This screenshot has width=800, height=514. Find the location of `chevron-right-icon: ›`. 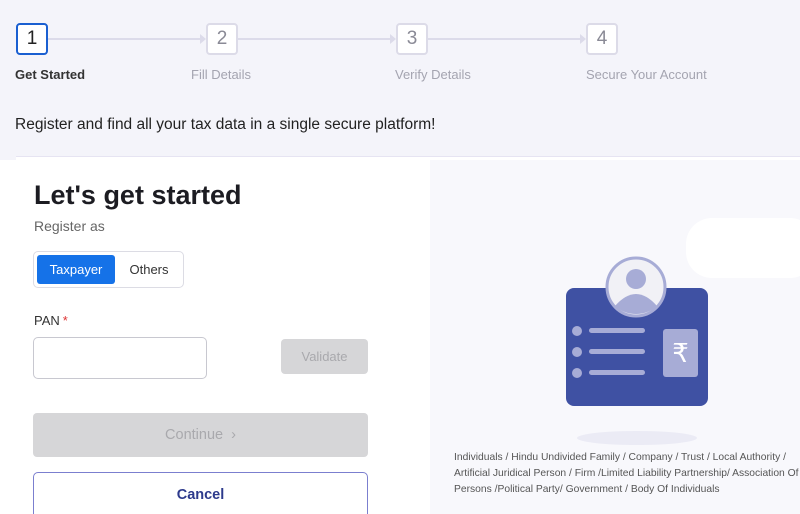

chevron-right-icon: › is located at coordinates (233, 435).